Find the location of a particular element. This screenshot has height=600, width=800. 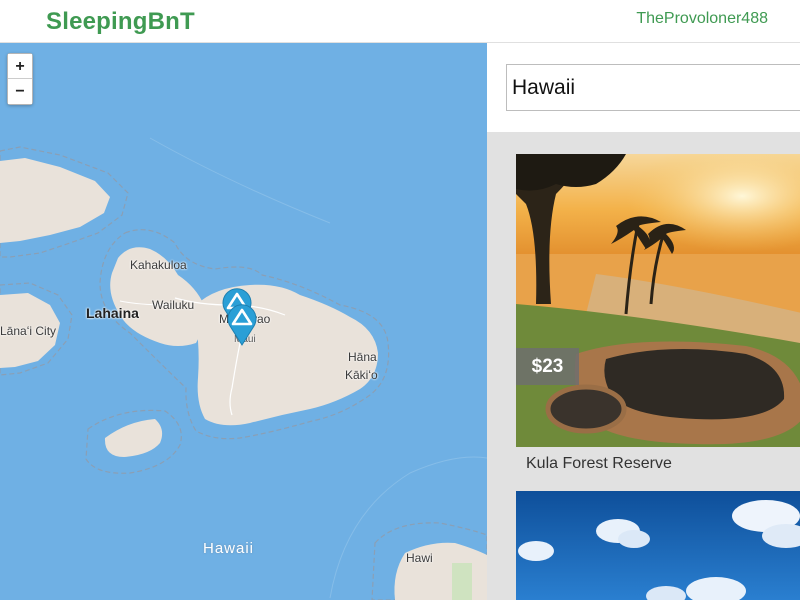

search-bar is located at coordinates (643, 87).